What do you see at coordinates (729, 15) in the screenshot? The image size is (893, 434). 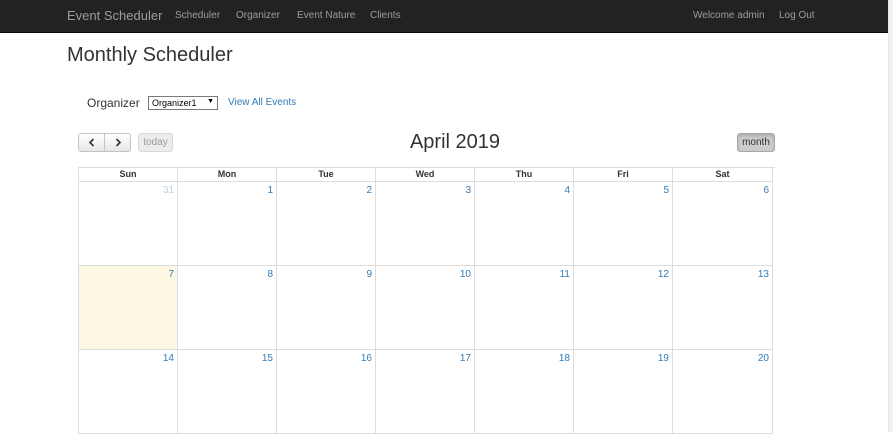 I see `welcome-user: Welcome admin` at bounding box center [729, 15].